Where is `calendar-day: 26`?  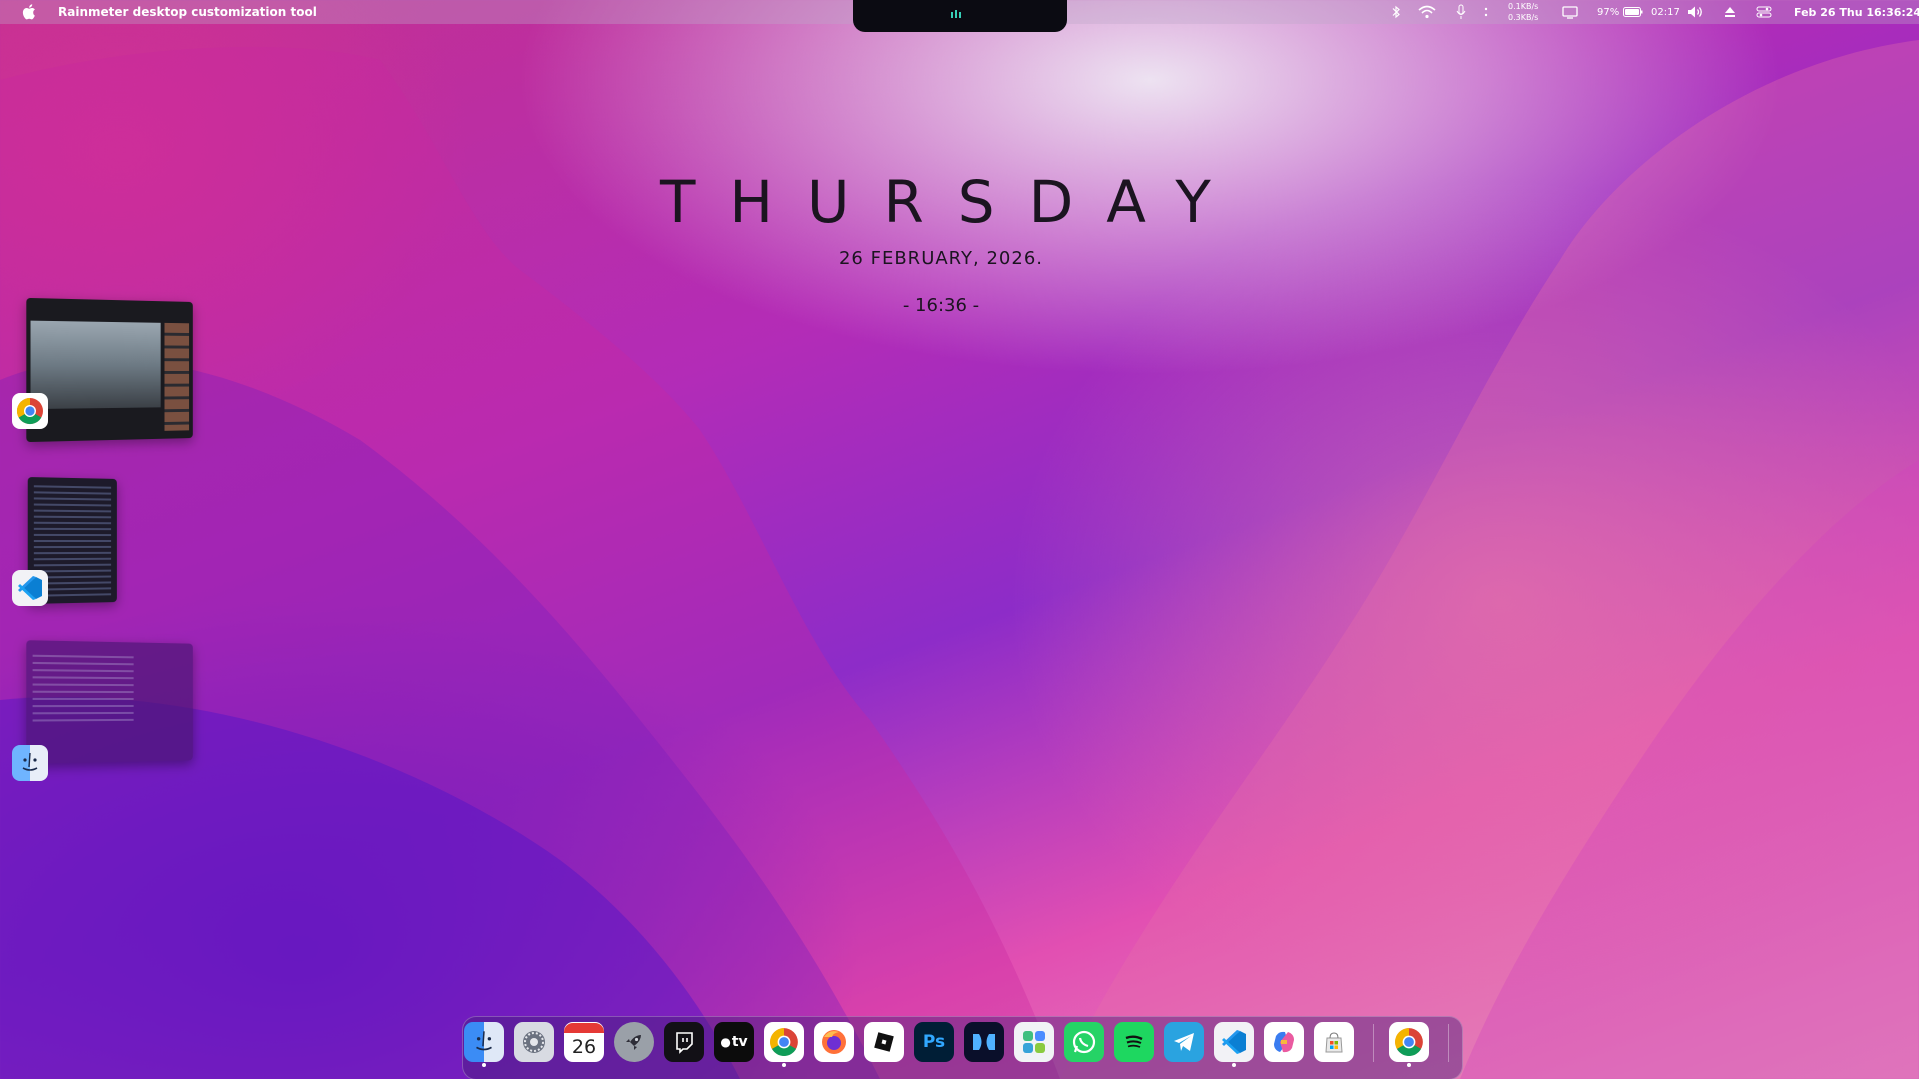 calendar-day: 26 is located at coordinates (584, 1047).